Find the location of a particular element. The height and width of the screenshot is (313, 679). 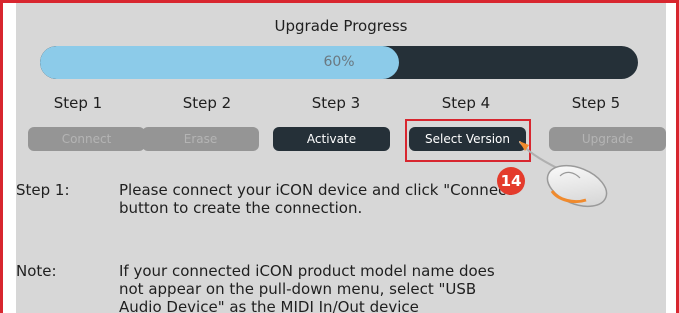

connect-button: Connect is located at coordinates (86, 139).